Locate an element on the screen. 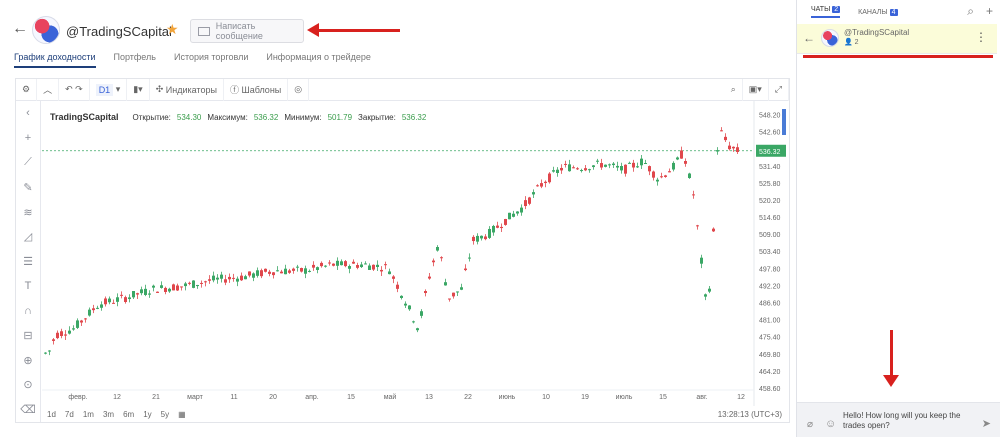  chat-item: ← @TradingSCapital 👤 2 ⋮ is located at coordinates (897, 39).